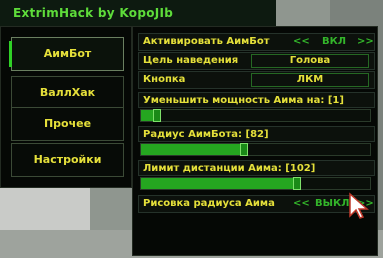 The image size is (383, 258). Describe the element at coordinates (297, 183) in the screenshot. I see `distance-thumb` at that location.